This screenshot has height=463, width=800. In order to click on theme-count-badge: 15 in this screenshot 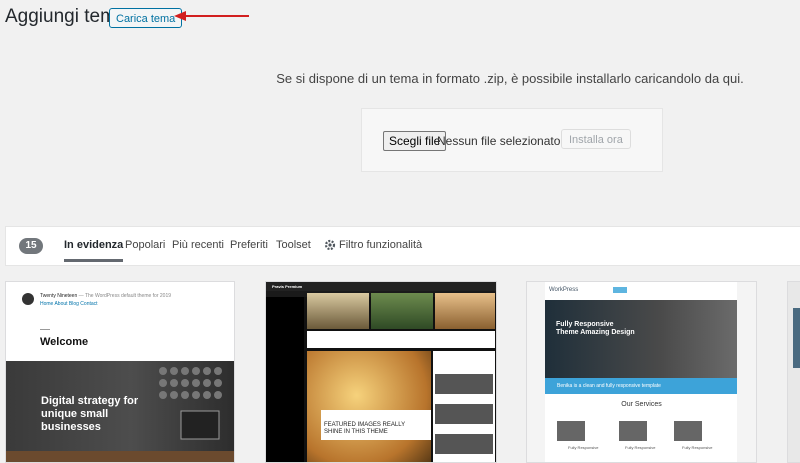, I will do `click(31, 246)`.